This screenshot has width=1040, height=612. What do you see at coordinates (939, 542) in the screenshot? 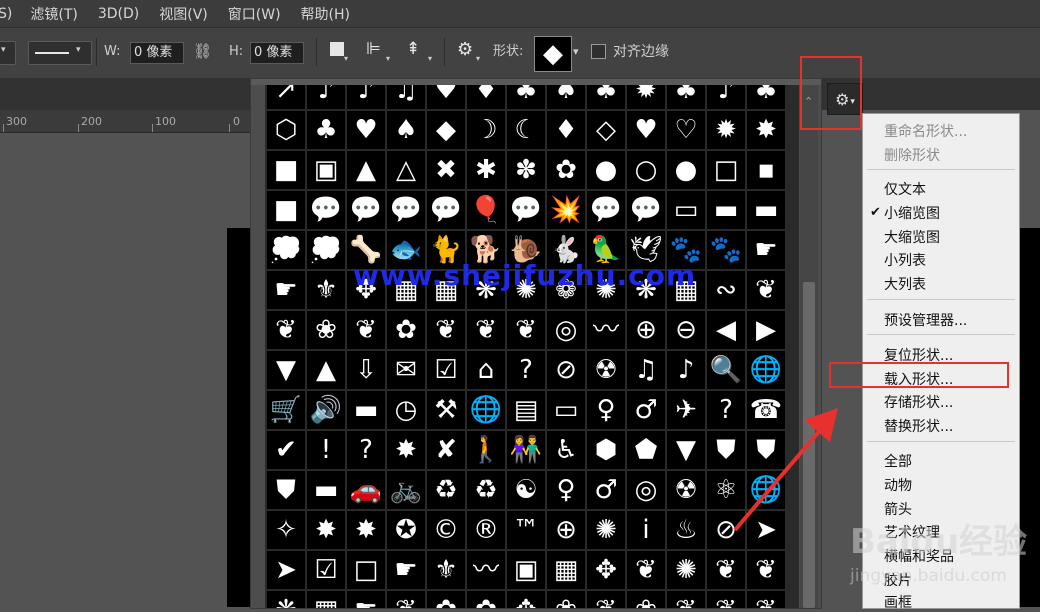
I see `brand-watermark: Baidu经验` at bounding box center [939, 542].